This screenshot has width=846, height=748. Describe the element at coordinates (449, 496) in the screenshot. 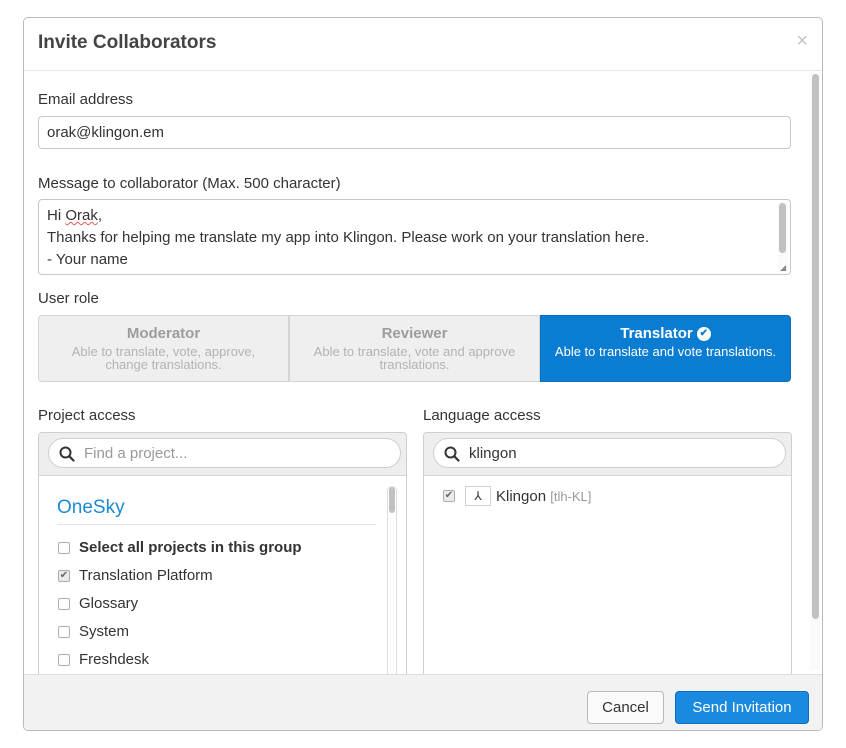

I see `klingon-checkbox: ✔` at that location.